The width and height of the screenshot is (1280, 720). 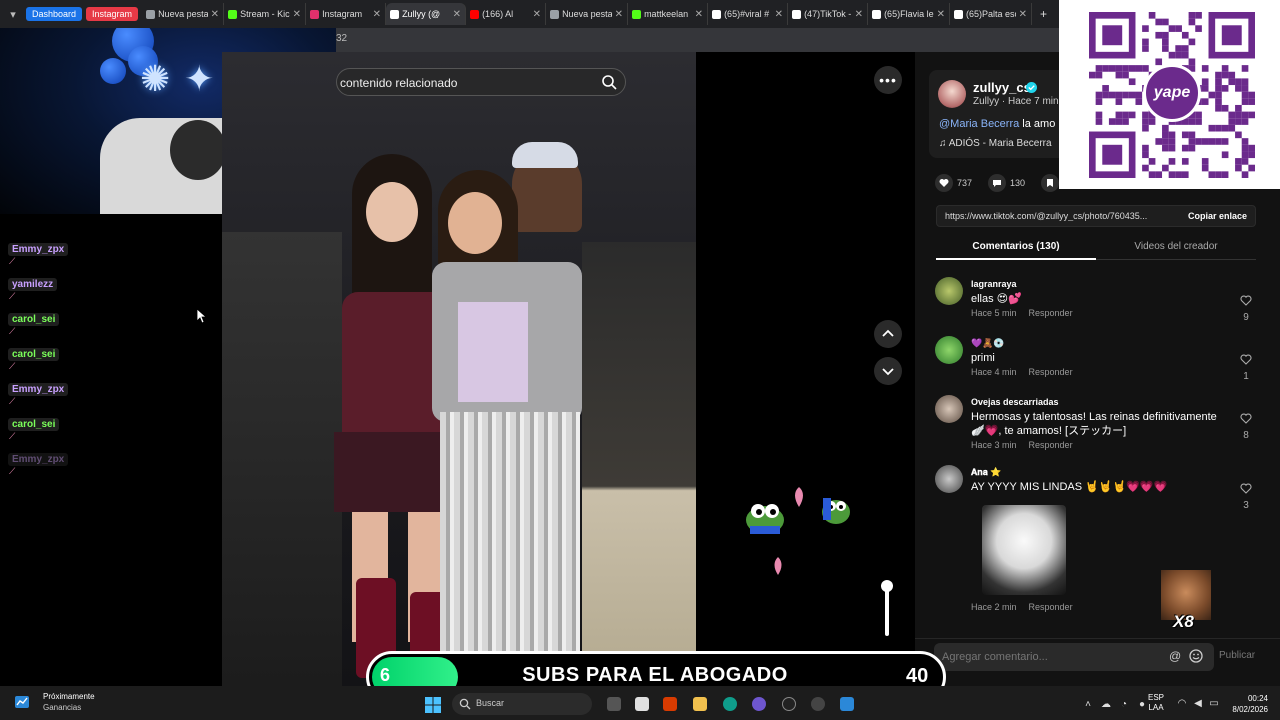 I want to click on search-icon, so click(x=609, y=82).